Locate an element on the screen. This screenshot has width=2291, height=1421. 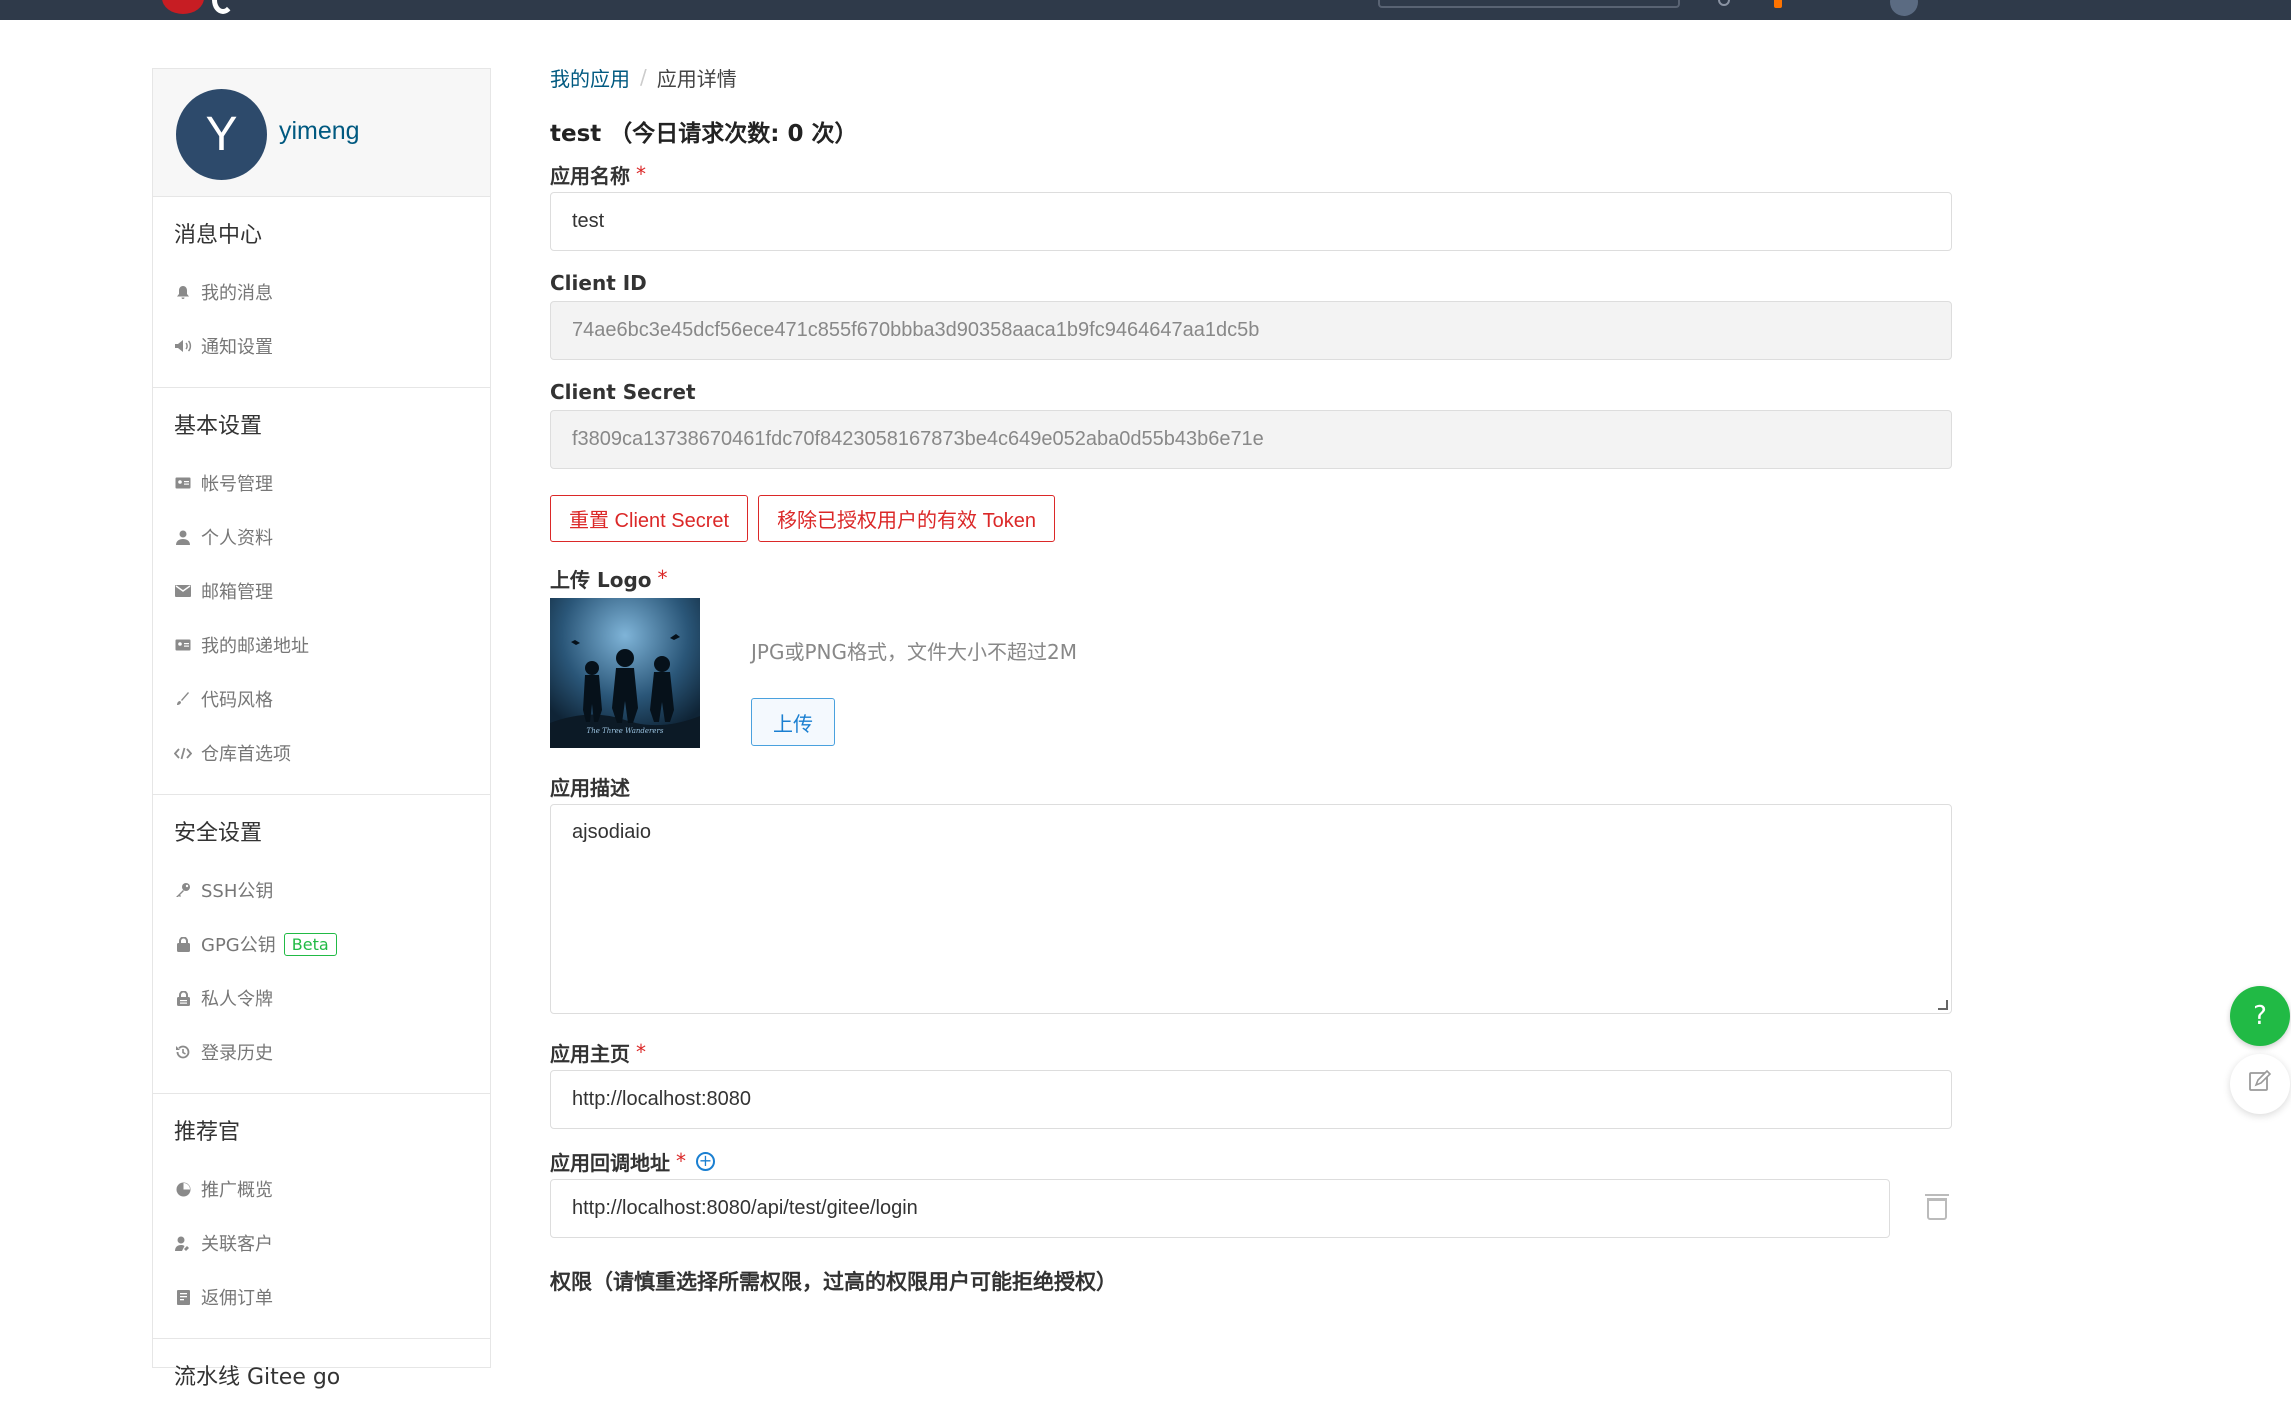
sidebar-item-gpg-keys: GPG公钥 Beta is located at coordinates (321, 944).